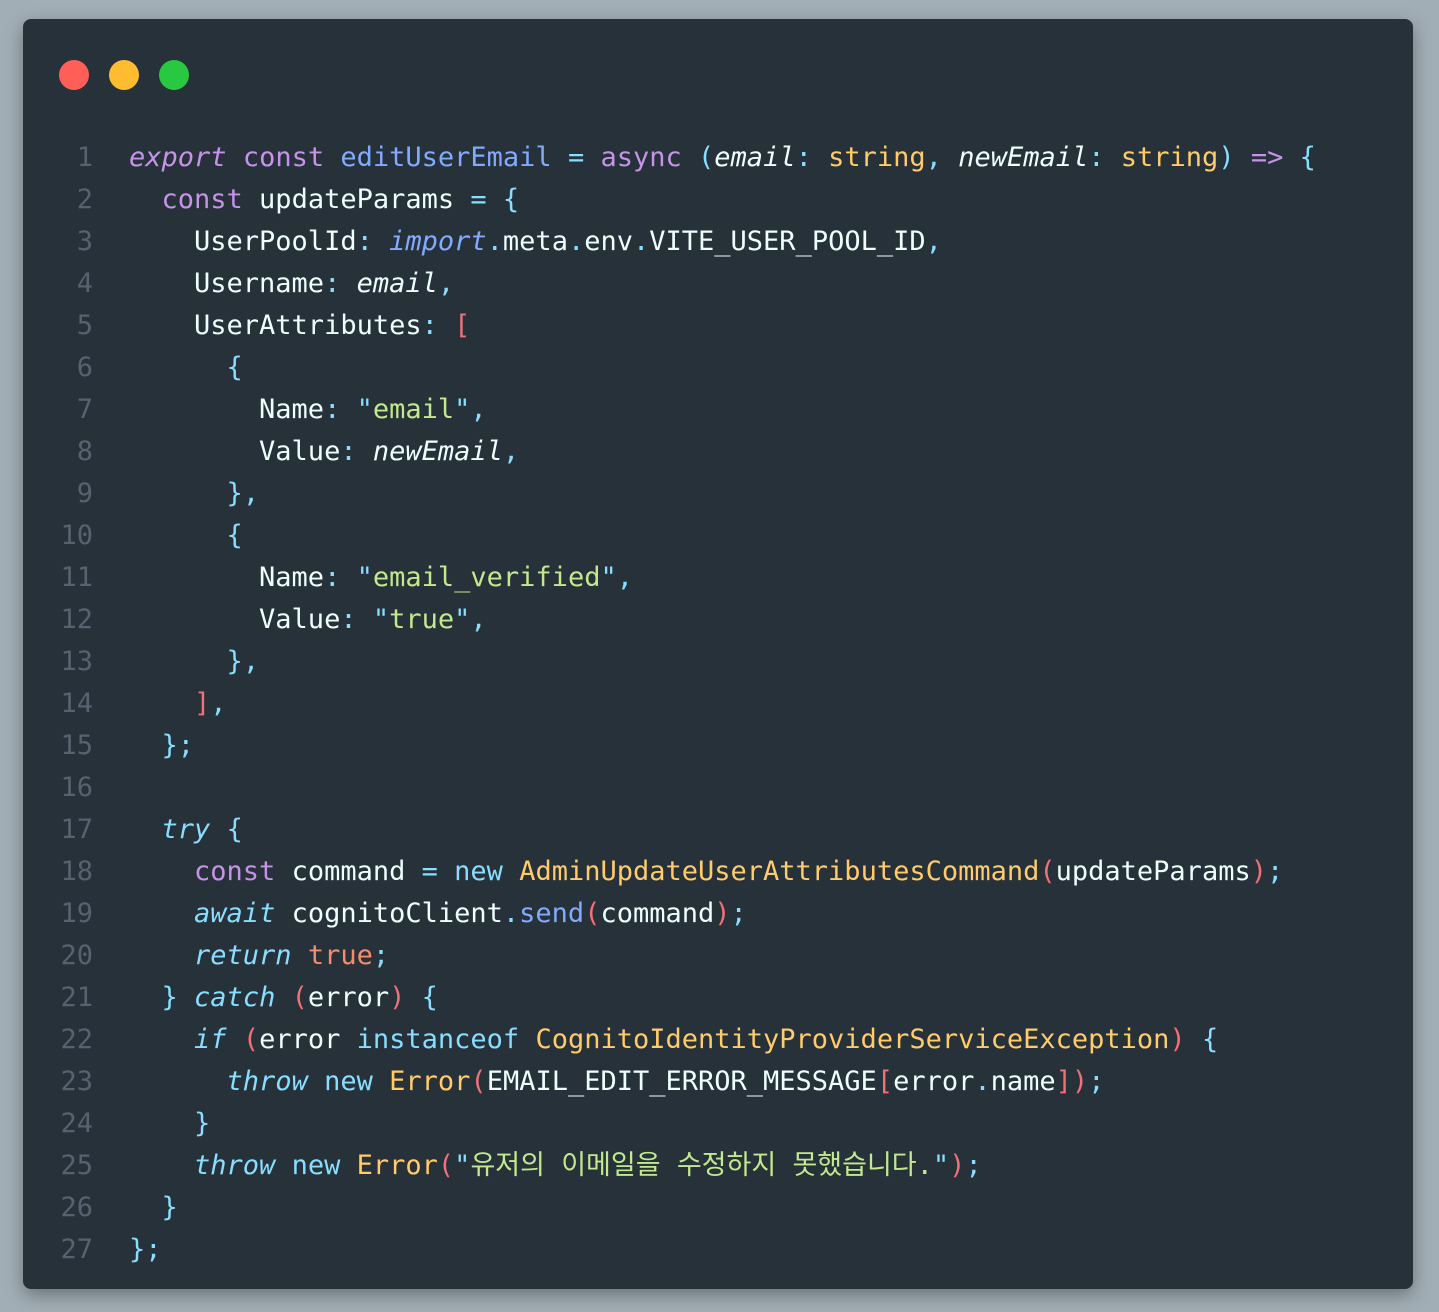 The width and height of the screenshot is (1439, 1312). Describe the element at coordinates (535, 241) in the screenshot. I see `code-token: meta` at that location.